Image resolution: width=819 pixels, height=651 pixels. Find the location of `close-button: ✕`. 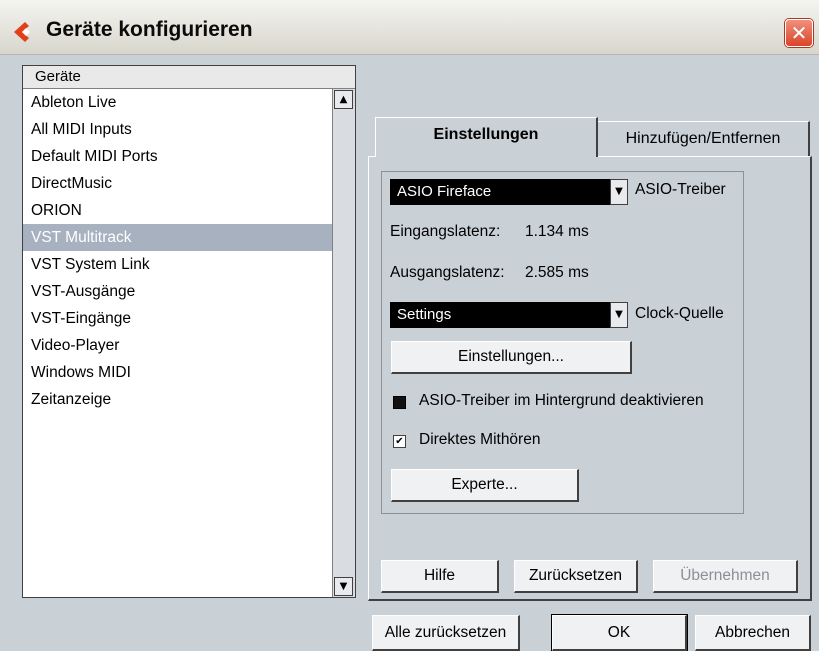

close-button: ✕ is located at coordinates (799, 33).